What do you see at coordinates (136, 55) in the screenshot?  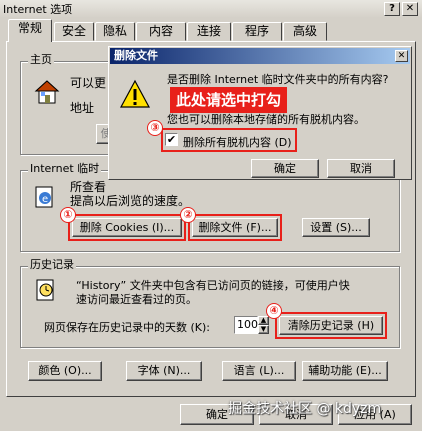 I see `dialog-title: 删除文件` at bounding box center [136, 55].